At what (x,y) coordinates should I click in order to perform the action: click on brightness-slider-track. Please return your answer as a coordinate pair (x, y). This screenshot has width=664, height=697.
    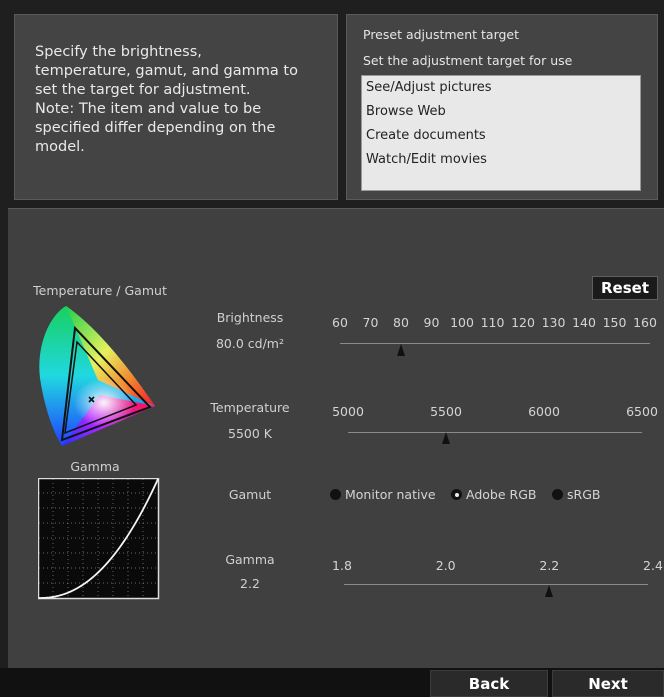
    Looking at the image, I should click on (495, 343).